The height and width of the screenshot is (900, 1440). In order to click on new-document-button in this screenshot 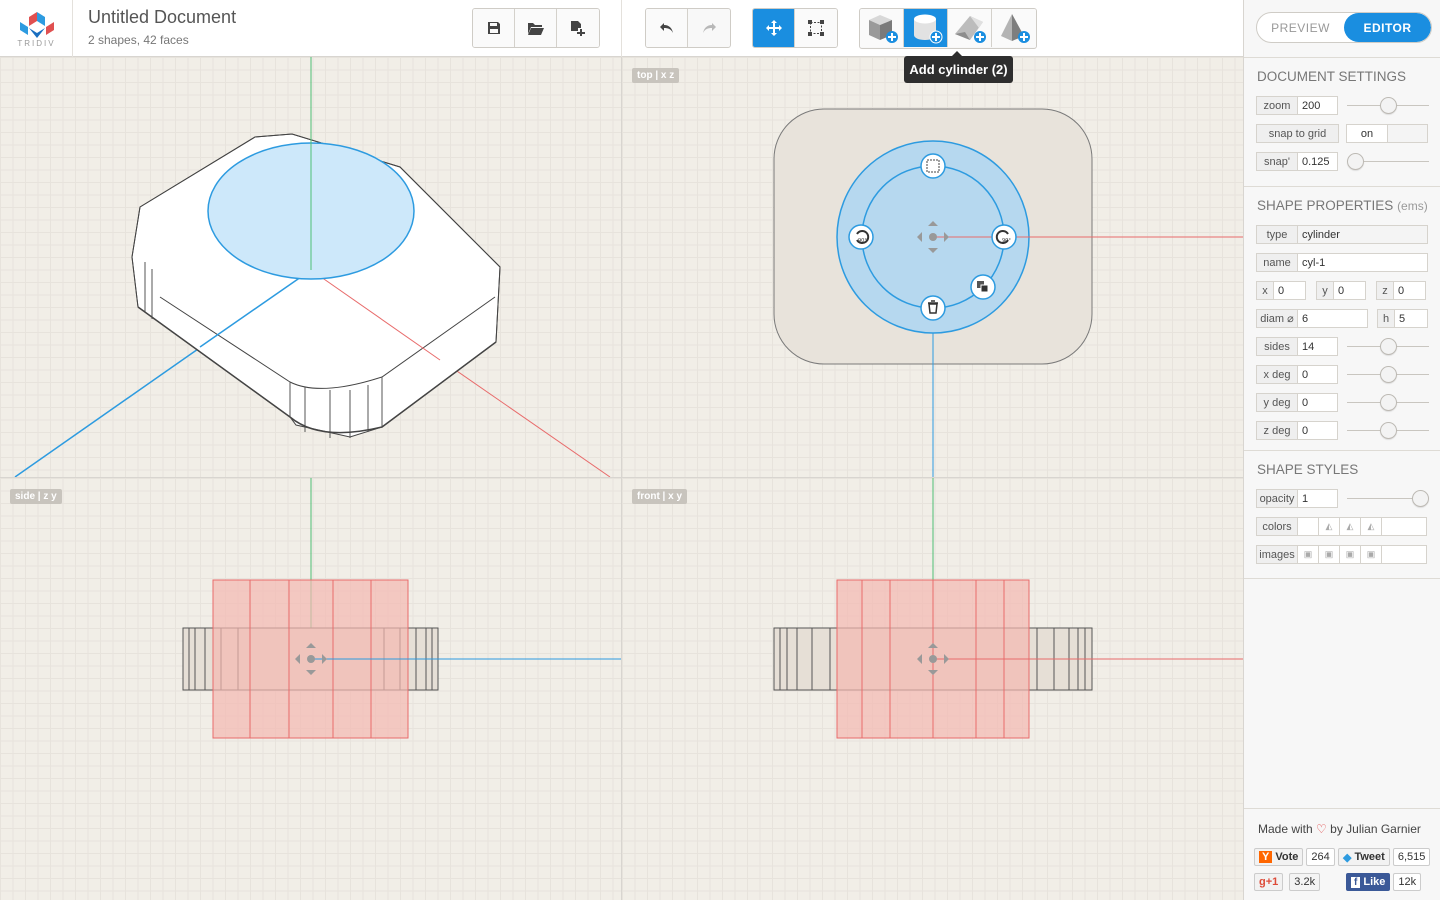, I will do `click(578, 28)`.